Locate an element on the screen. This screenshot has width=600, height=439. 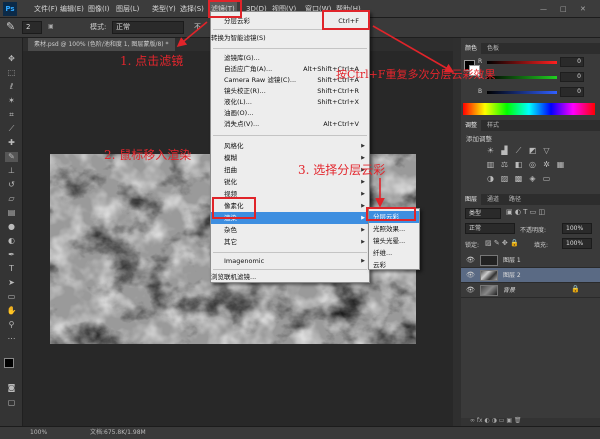
screen-mode-icon: ▢ is located at coordinates (11, 403).